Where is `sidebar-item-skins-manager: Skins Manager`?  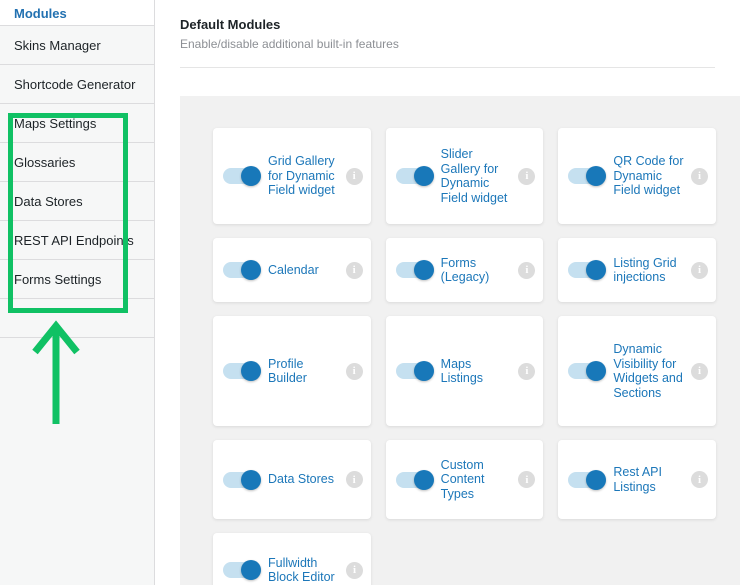 sidebar-item-skins-manager: Skins Manager is located at coordinates (77, 45).